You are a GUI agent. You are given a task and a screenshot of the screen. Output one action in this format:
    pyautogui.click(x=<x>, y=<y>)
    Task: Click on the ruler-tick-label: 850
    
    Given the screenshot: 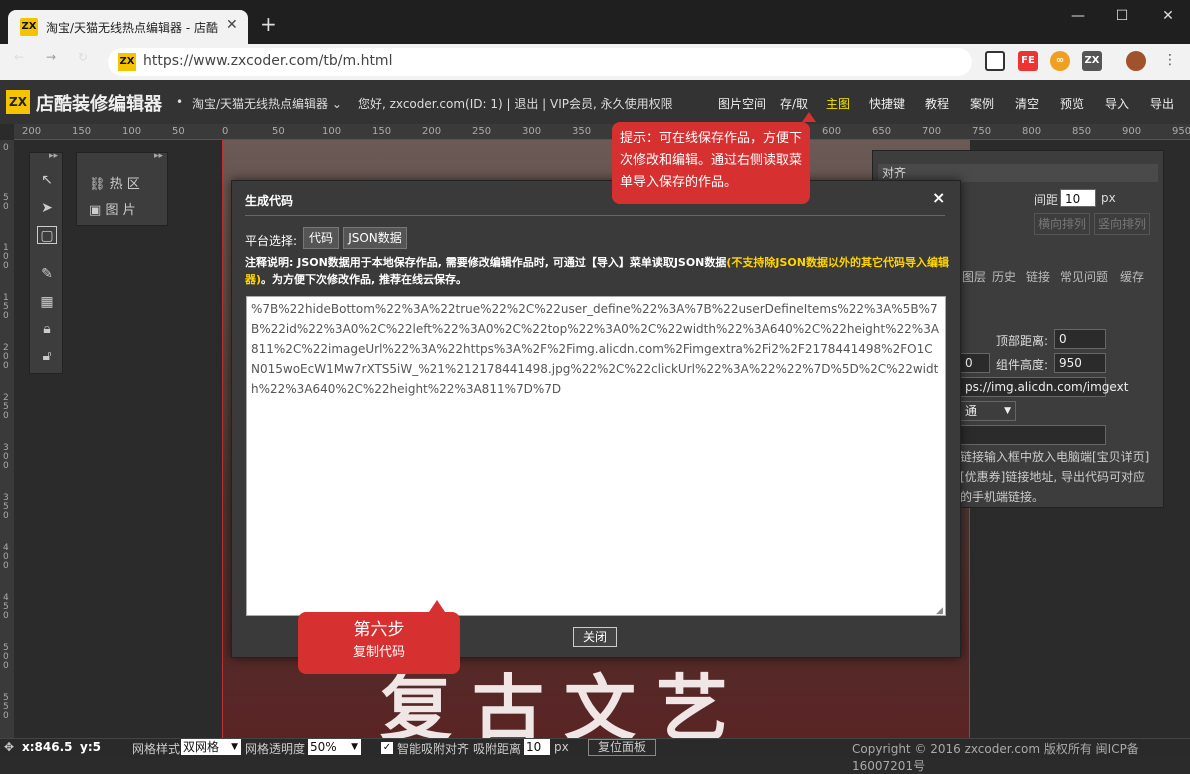 What is the action you would take?
    pyautogui.click(x=1082, y=131)
    